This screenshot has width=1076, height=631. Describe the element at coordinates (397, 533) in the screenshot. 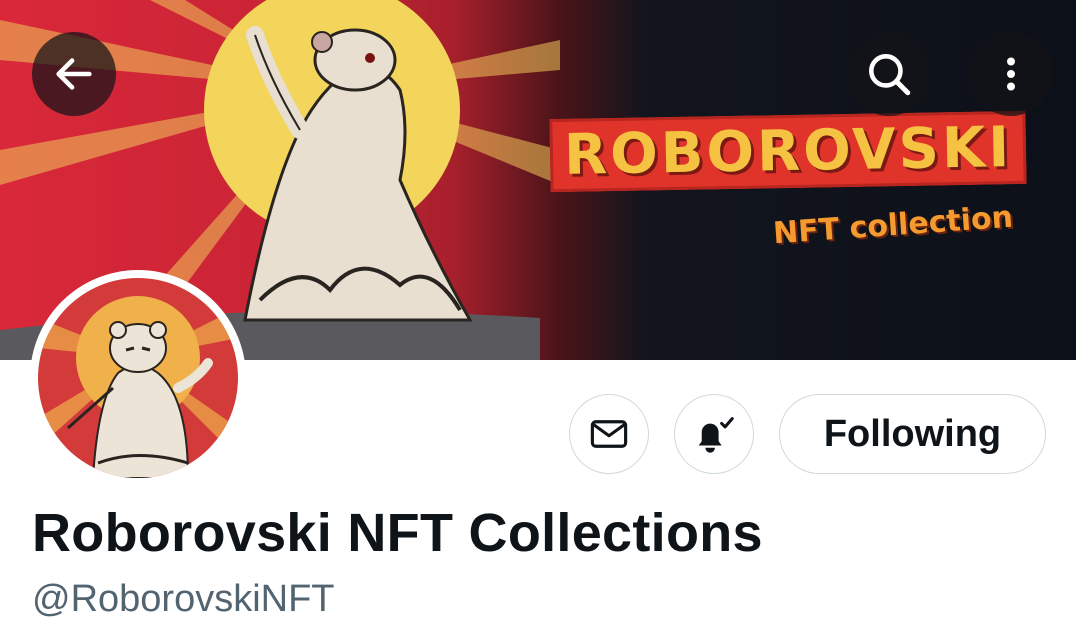

I see `display-name: Roborovski NFT Collections` at that location.